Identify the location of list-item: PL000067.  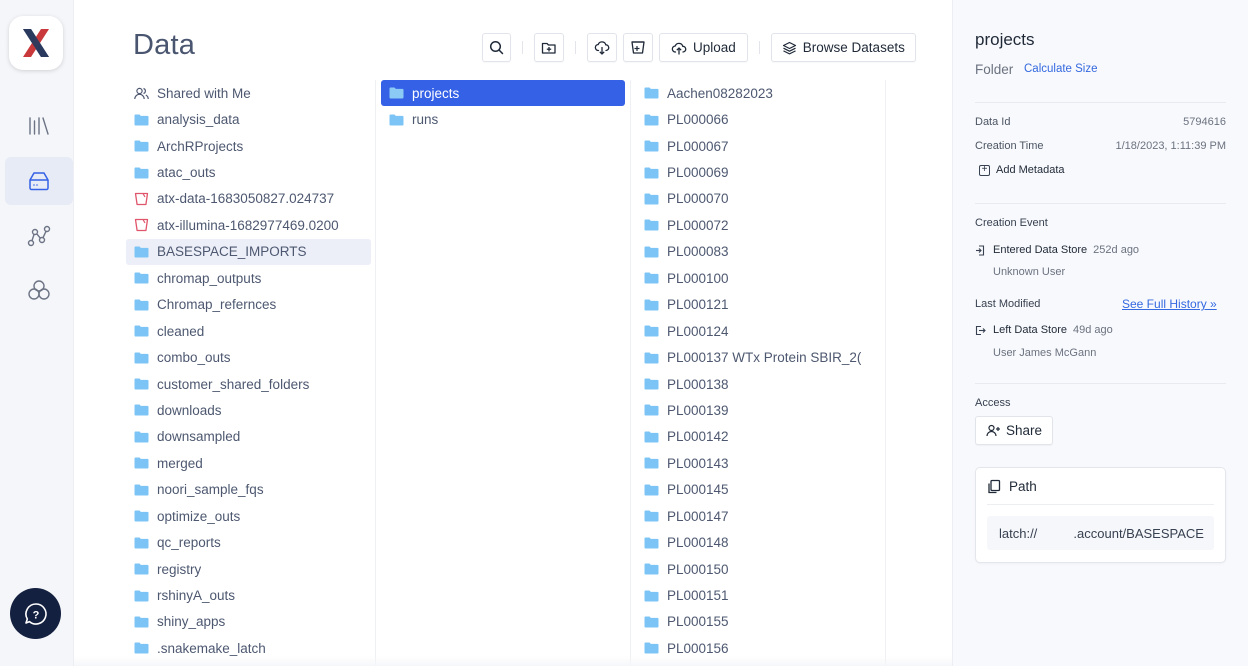
(756, 146).